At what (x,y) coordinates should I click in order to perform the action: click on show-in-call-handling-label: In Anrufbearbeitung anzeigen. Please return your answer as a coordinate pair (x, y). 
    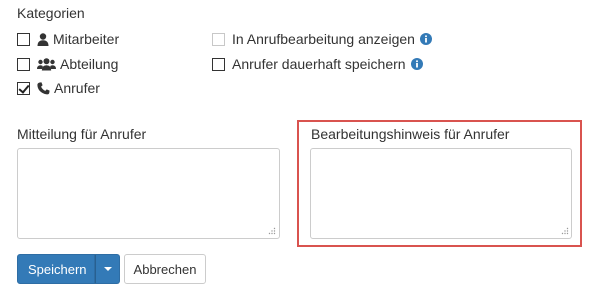
    Looking at the image, I should click on (323, 39).